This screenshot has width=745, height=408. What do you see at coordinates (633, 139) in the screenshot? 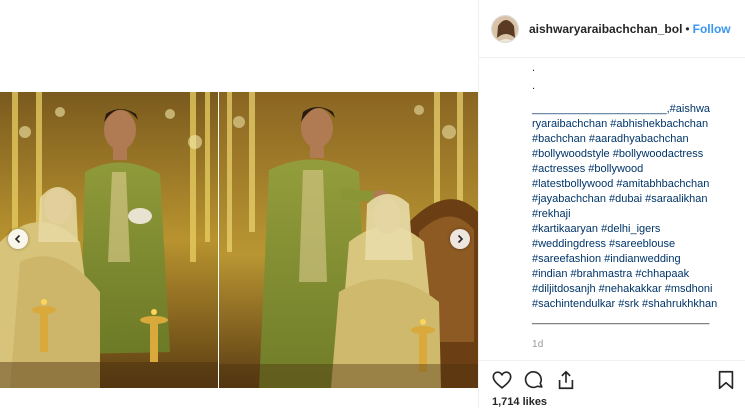
I see `caption-line: #bachchan #aaradhyabachchan` at bounding box center [633, 139].